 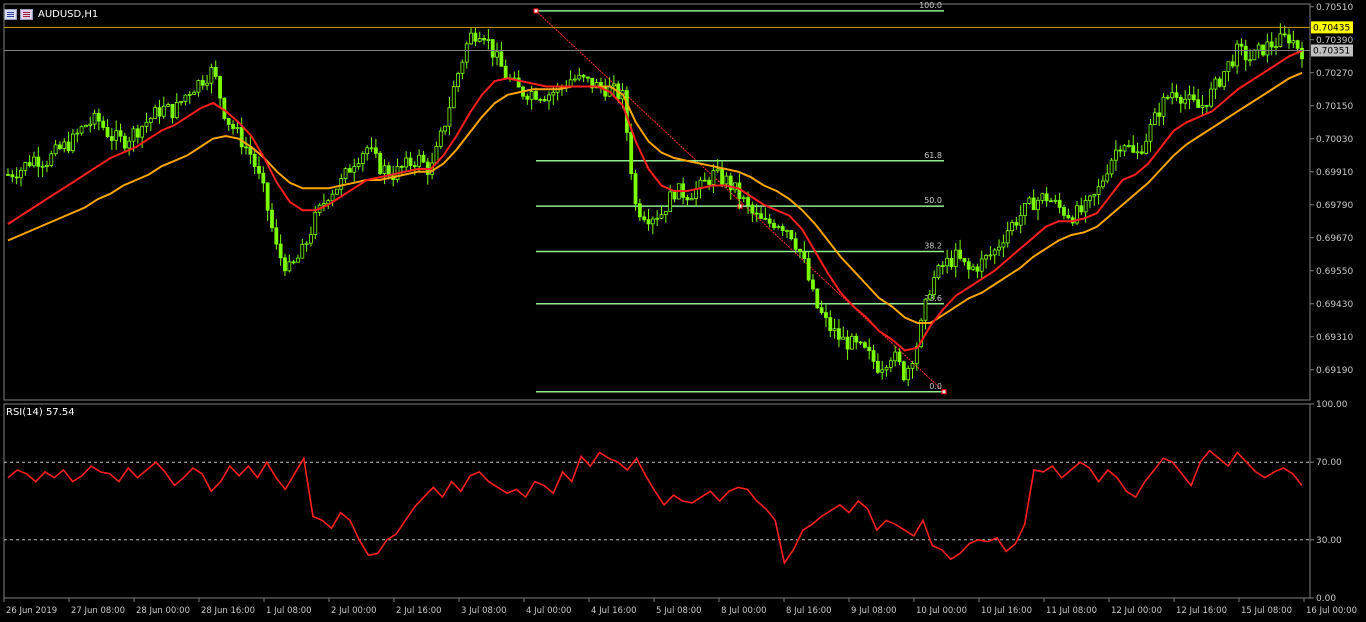 What do you see at coordinates (1334, 206) in the screenshot?
I see `price-tick-label: 0.69790` at bounding box center [1334, 206].